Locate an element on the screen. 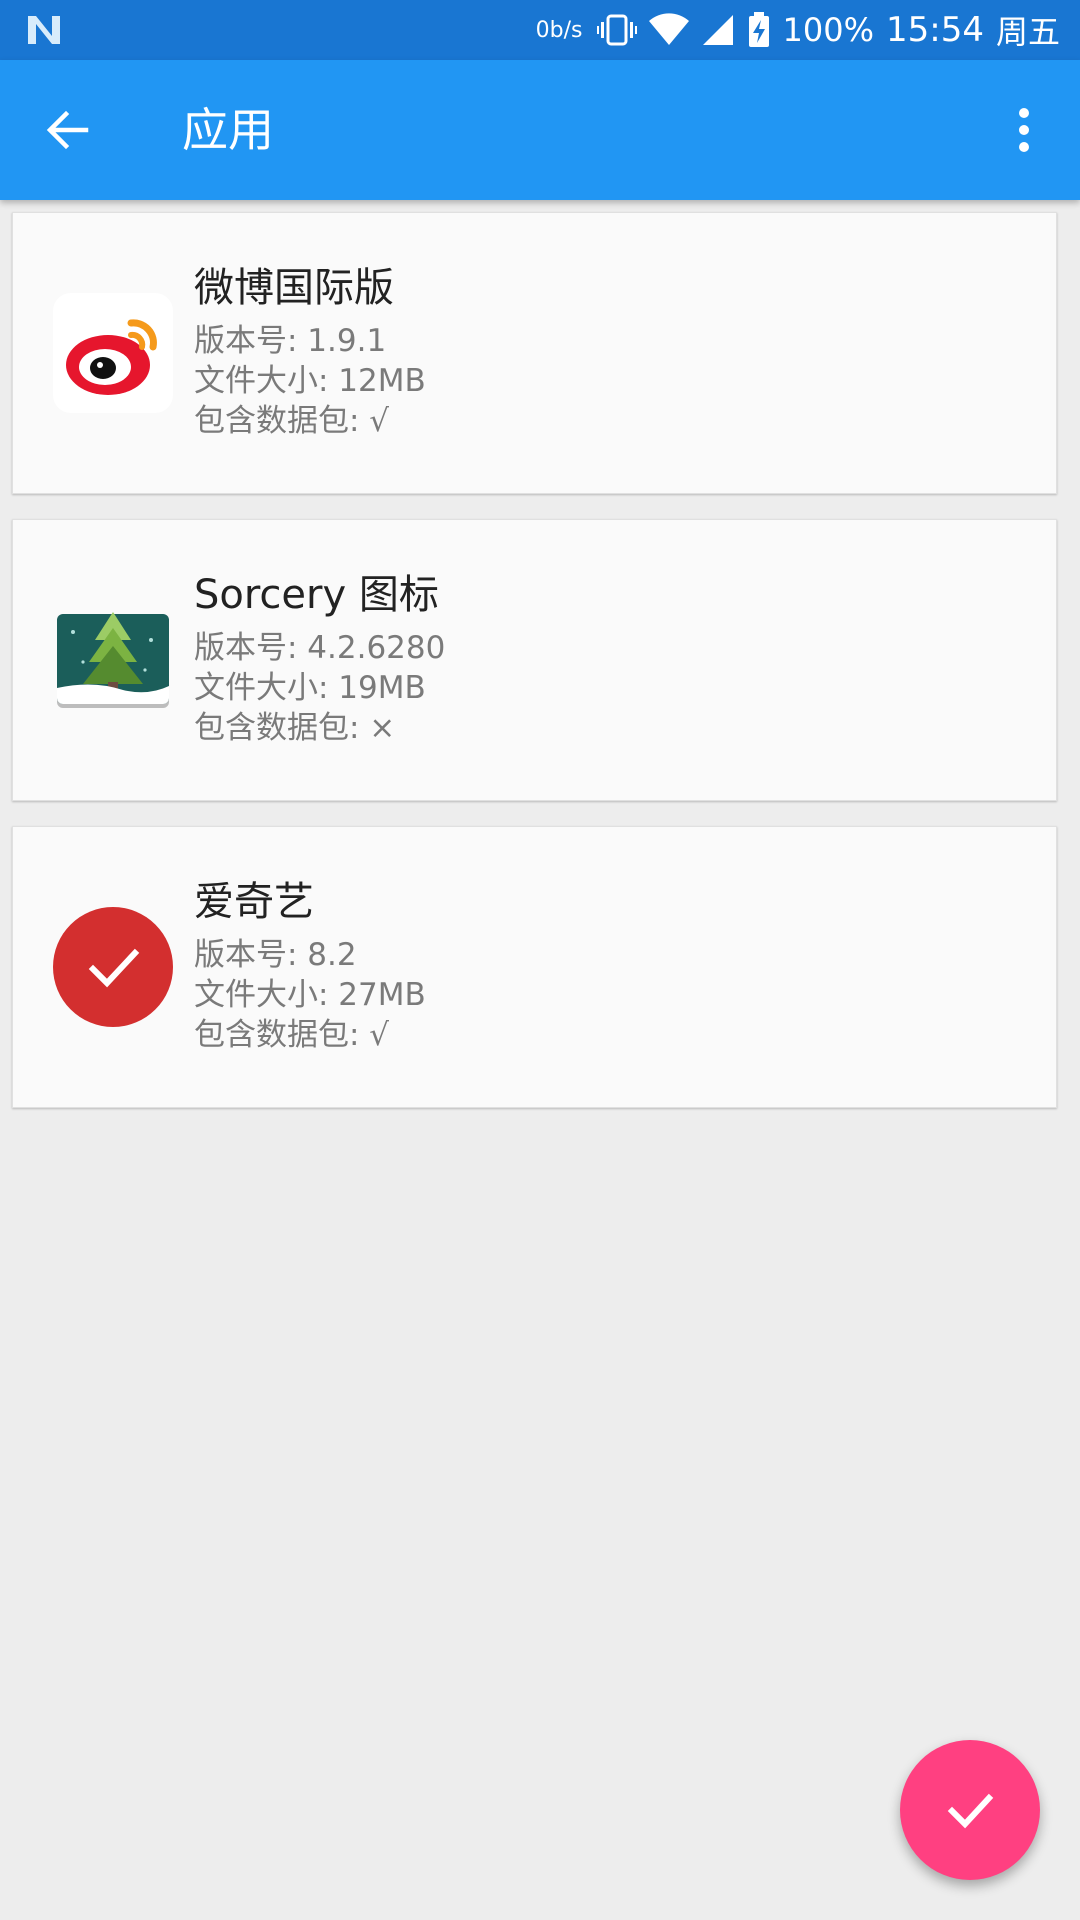 The image size is (1080, 1920). net-speed: 0b/s is located at coordinates (559, 30).